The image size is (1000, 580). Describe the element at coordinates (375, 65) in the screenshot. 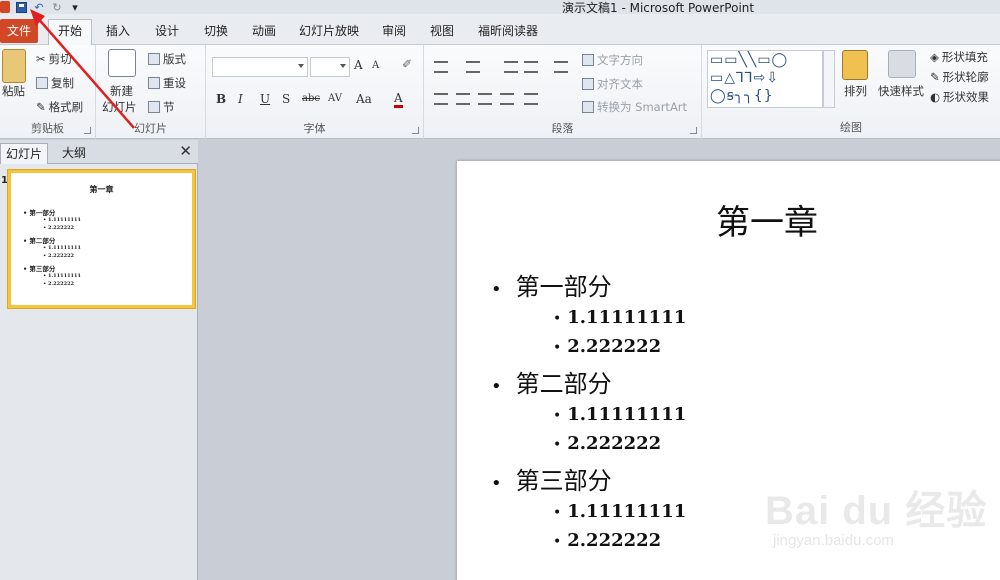

I see `shrink-font-button: A` at that location.